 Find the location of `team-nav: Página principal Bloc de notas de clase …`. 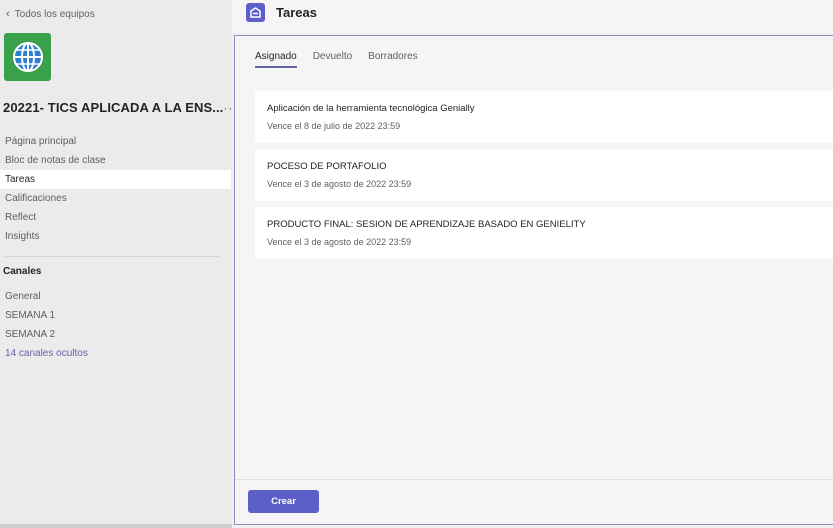

team-nav: Página principal Bloc de notas de clase … is located at coordinates (116, 189).